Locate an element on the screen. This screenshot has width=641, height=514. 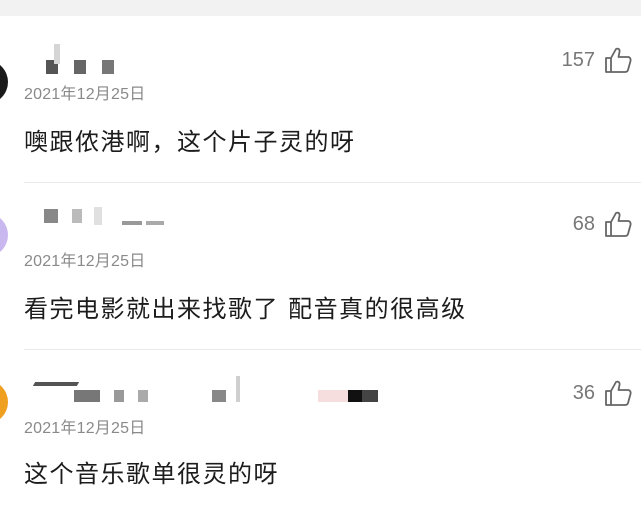
like-count: 157 is located at coordinates (578, 59).